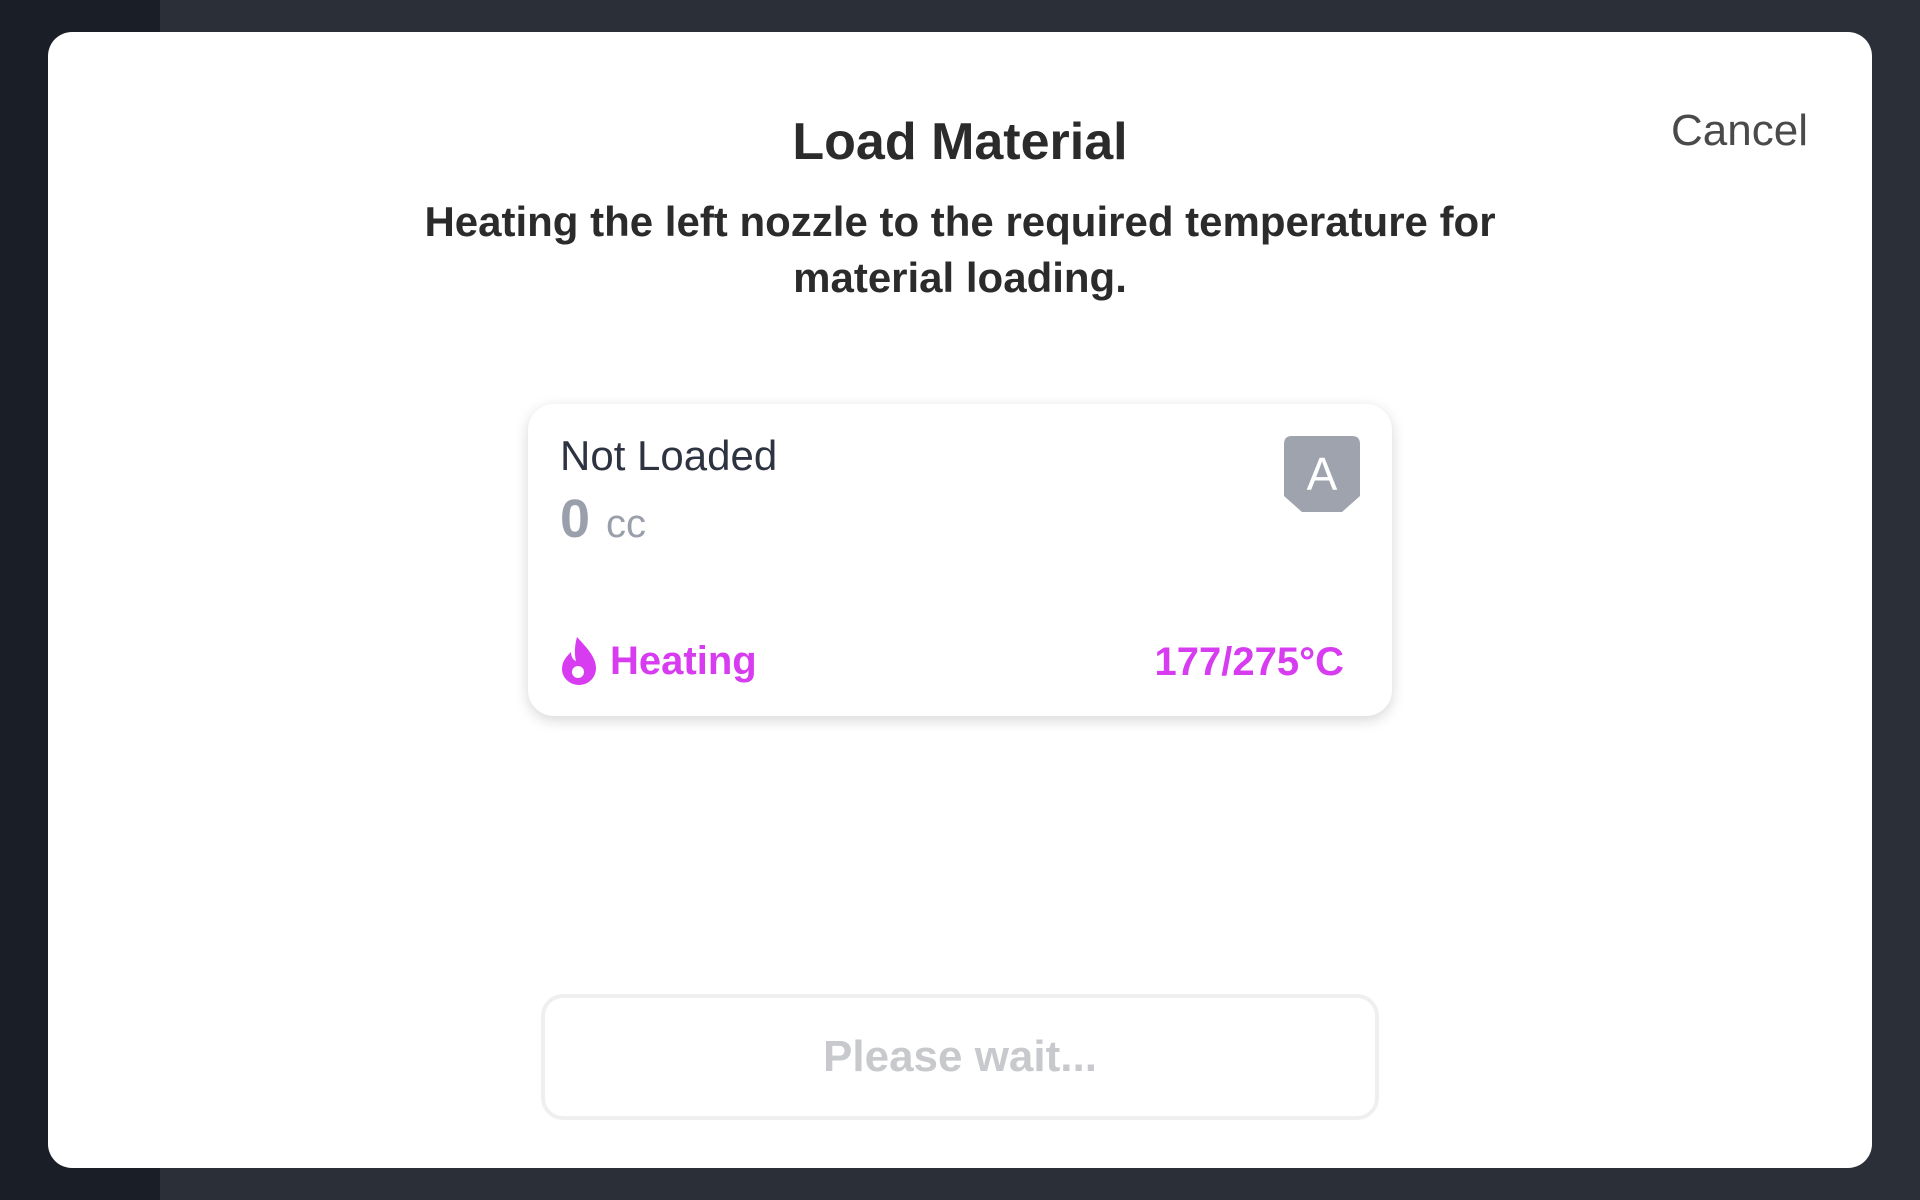  Describe the element at coordinates (579, 661) in the screenshot. I see `flame-icon` at that location.